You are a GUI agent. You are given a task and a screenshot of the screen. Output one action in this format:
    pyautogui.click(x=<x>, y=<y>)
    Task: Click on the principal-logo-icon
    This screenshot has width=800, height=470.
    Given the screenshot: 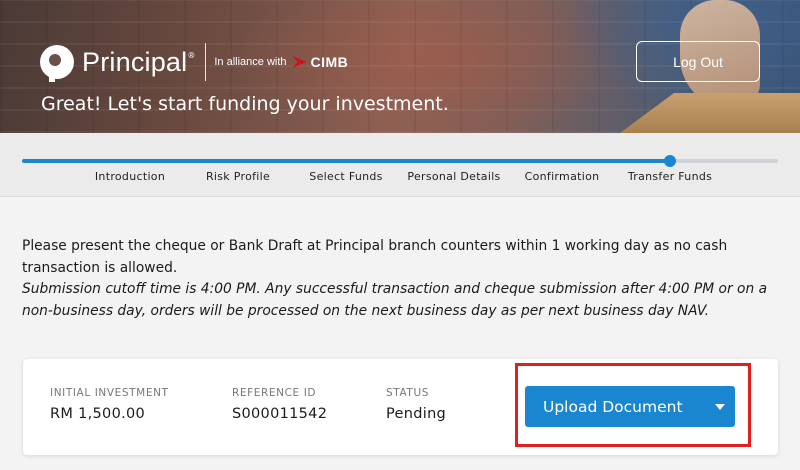 What is the action you would take?
    pyautogui.click(x=57, y=63)
    